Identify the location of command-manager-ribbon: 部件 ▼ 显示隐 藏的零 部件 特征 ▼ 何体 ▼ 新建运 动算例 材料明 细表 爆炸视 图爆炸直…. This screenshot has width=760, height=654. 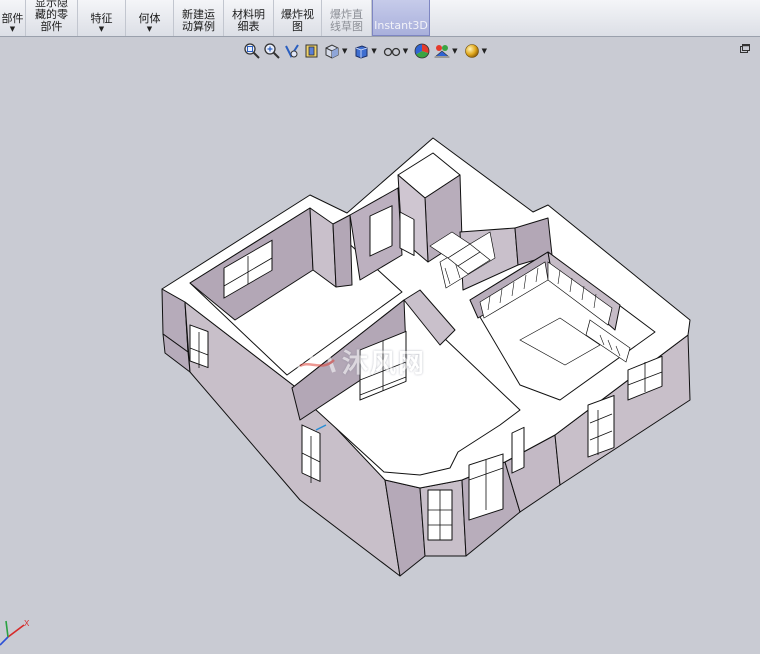
(380, 18).